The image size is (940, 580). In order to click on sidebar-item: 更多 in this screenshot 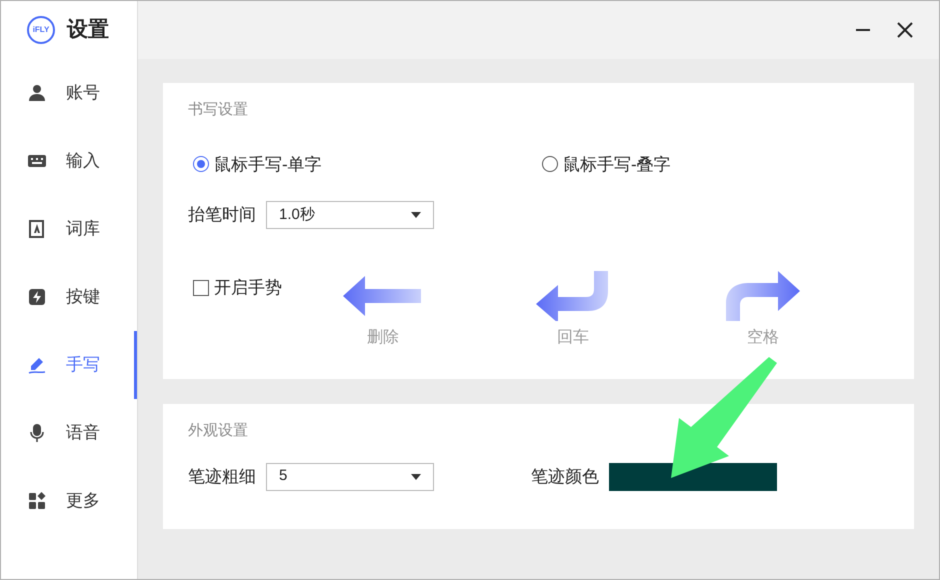, I will do `click(69, 501)`.